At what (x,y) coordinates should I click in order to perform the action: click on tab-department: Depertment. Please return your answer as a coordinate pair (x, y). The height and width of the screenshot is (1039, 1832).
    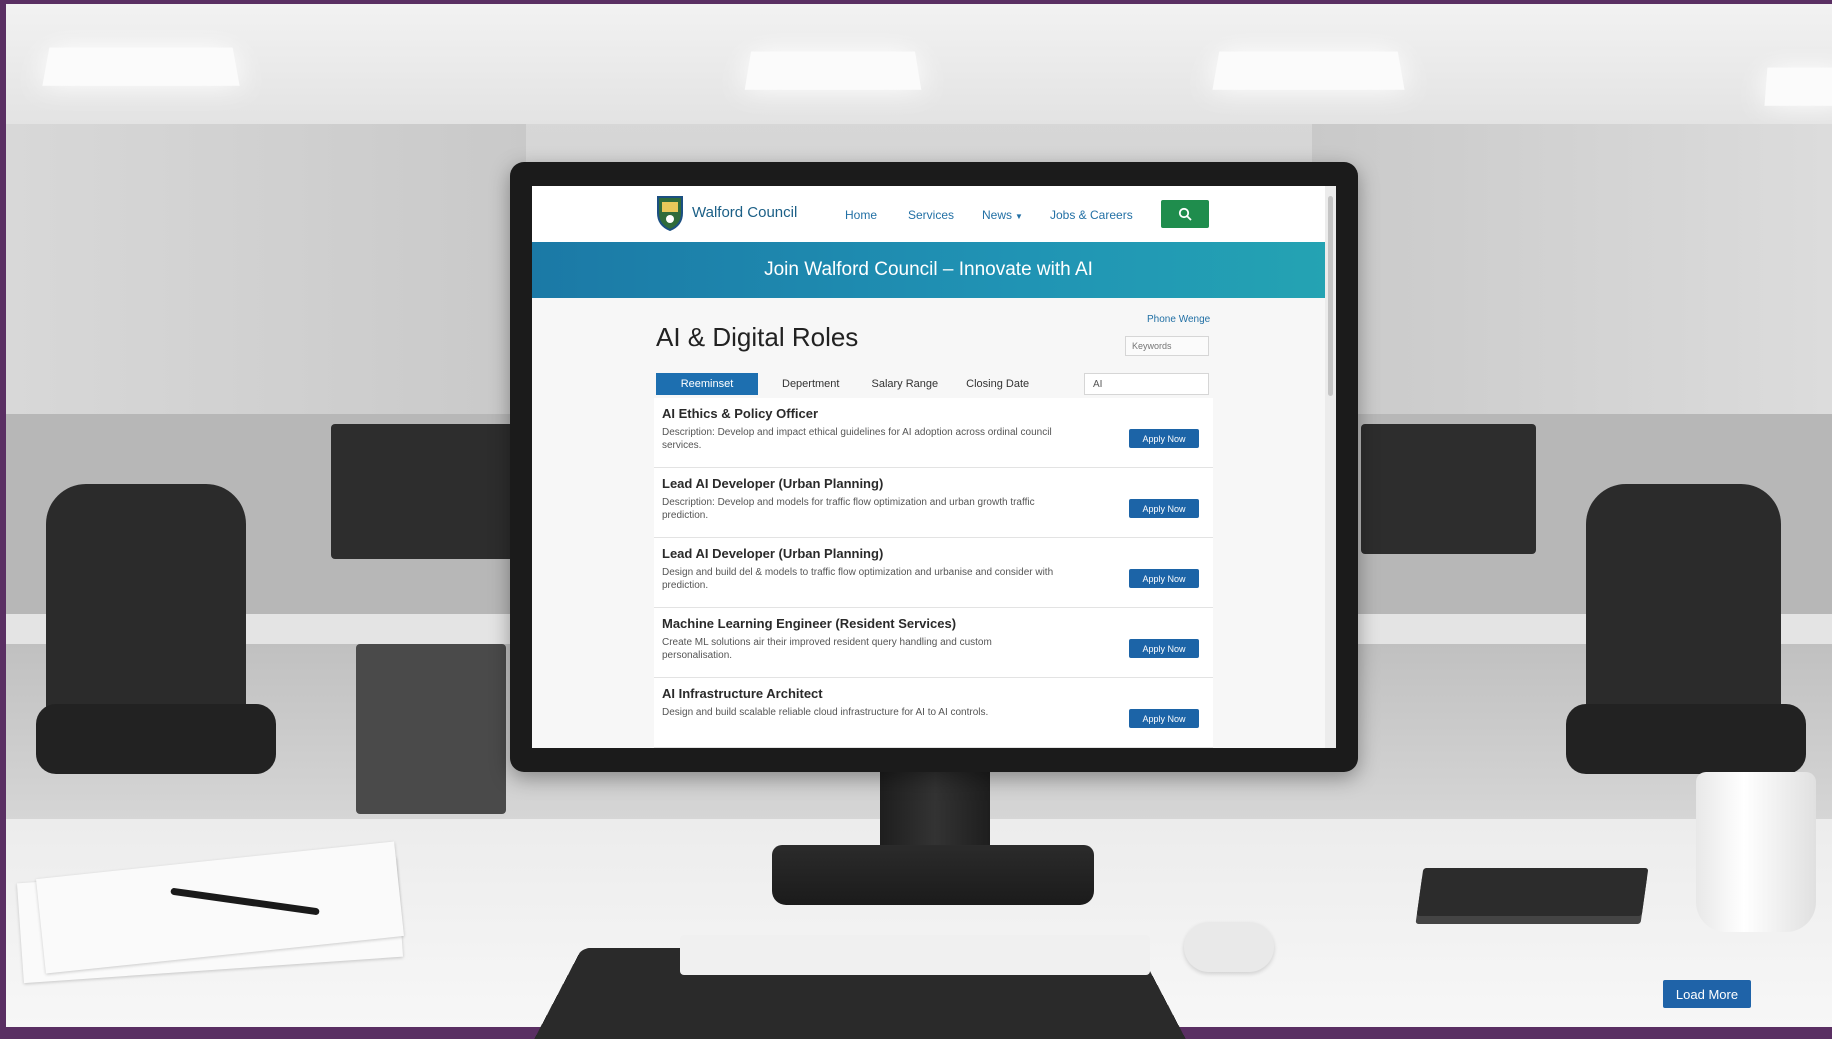
    Looking at the image, I should click on (804, 384).